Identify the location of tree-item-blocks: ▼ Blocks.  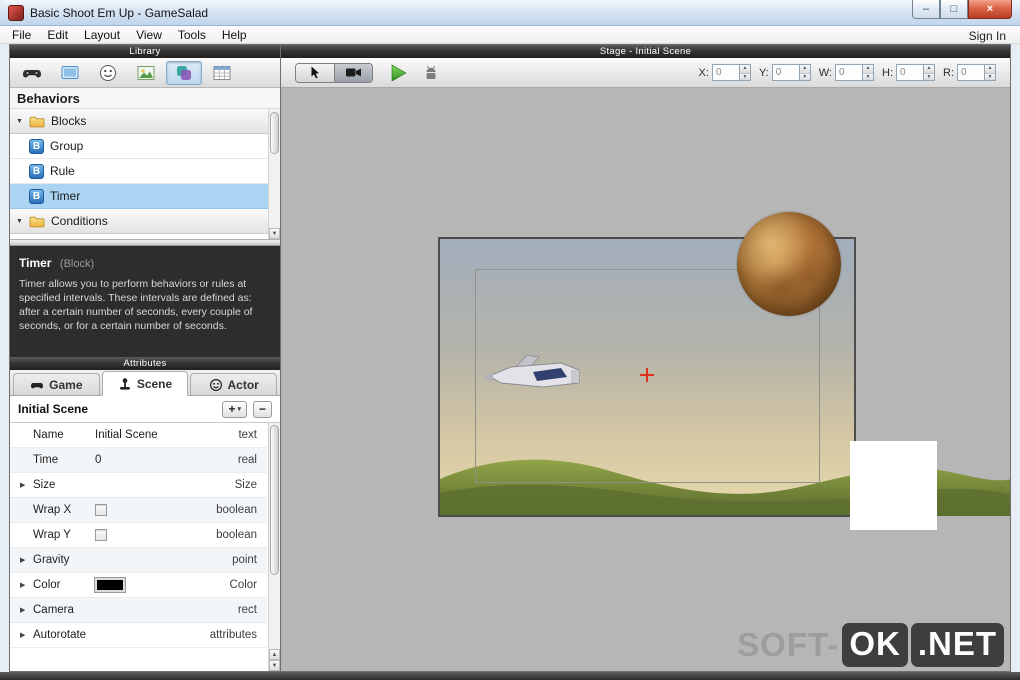
(145, 121).